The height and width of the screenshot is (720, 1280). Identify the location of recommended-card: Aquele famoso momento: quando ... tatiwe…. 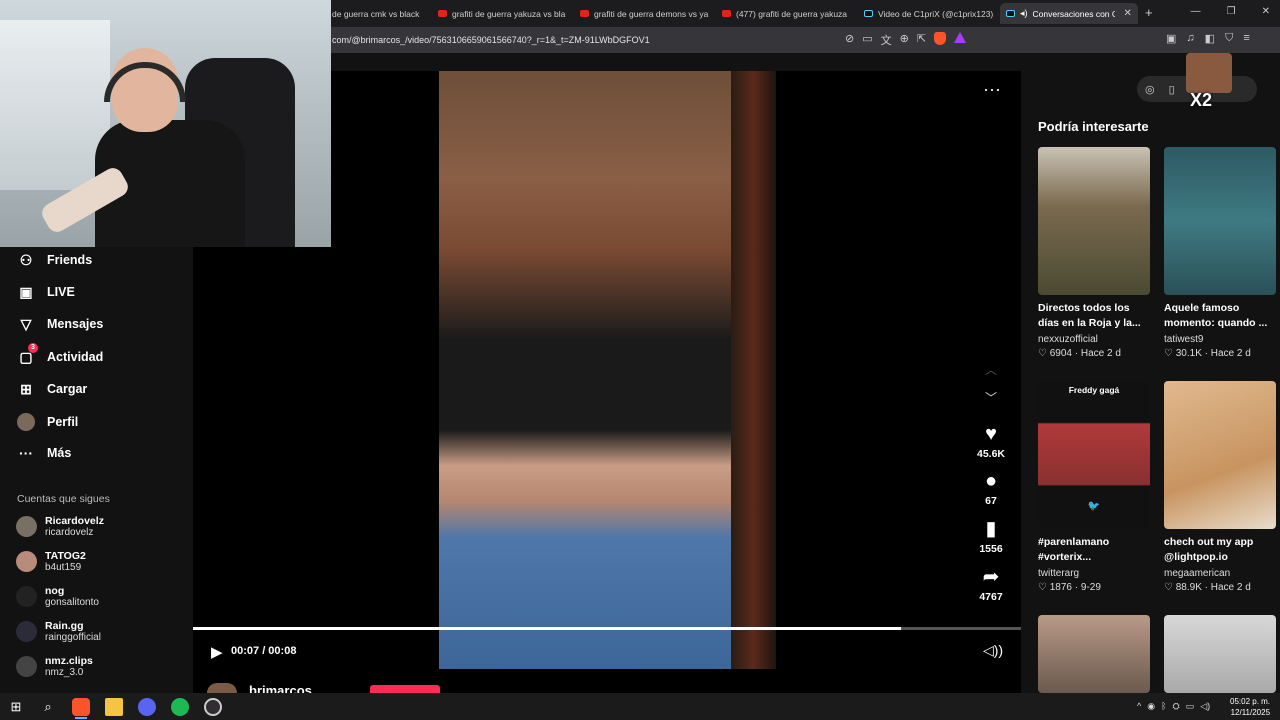
(1220, 253).